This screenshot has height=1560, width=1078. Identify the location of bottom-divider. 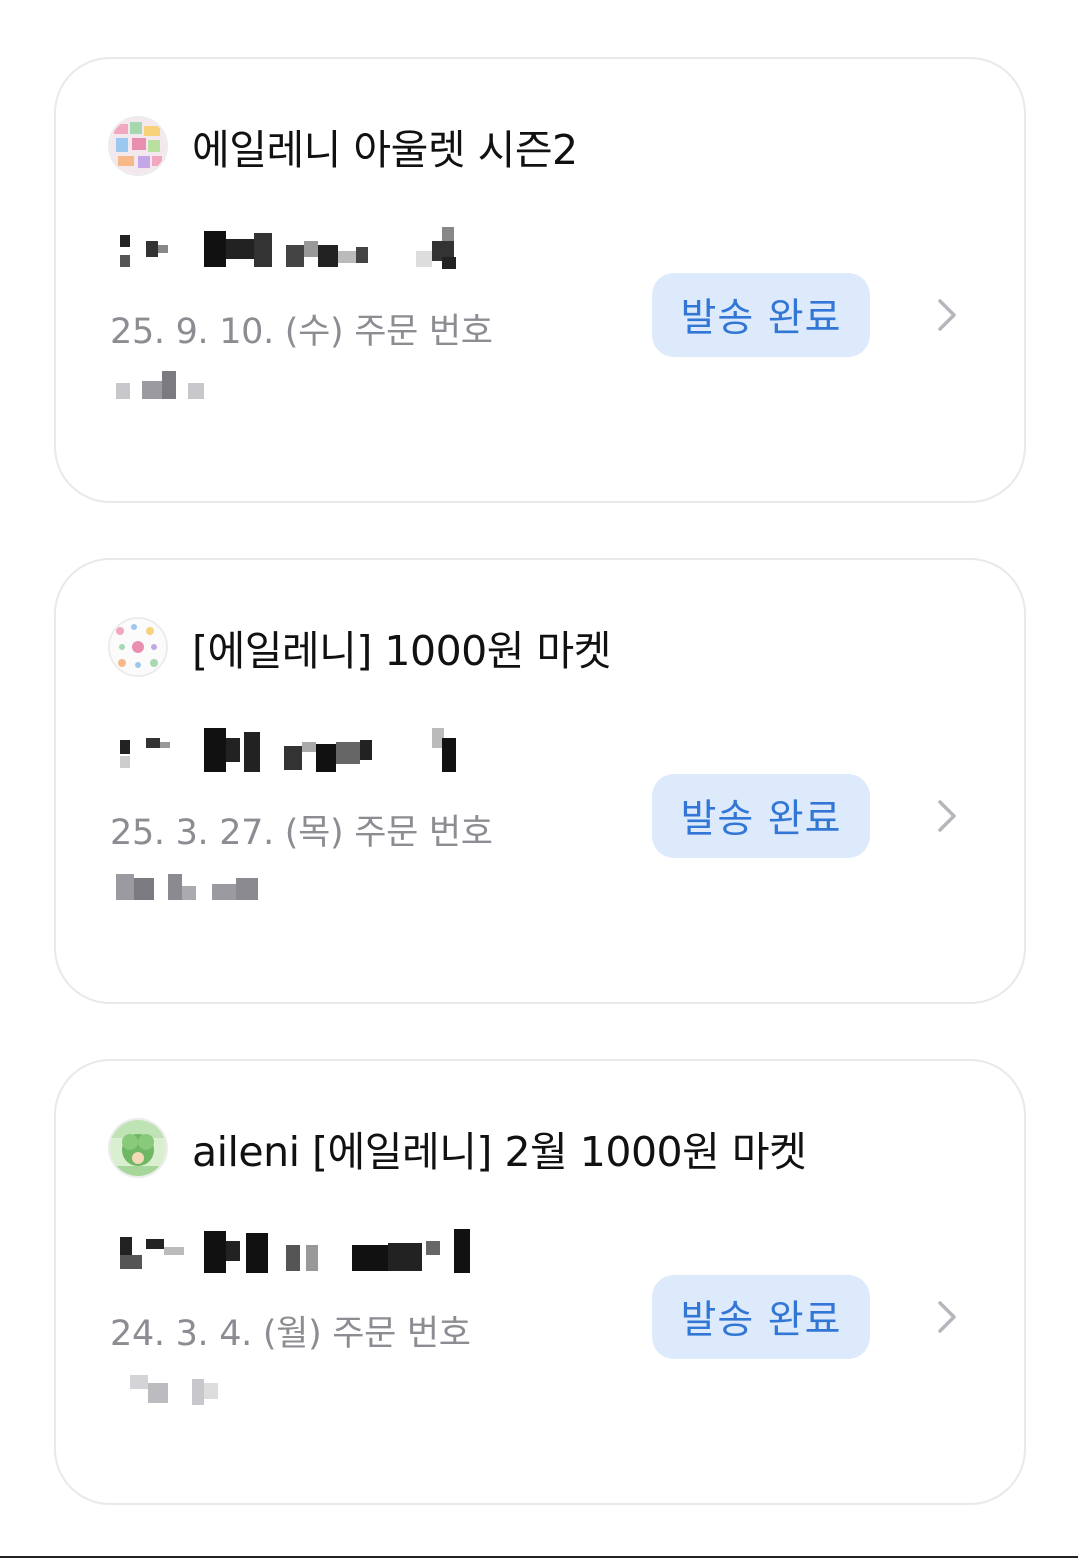
(539, 1557).